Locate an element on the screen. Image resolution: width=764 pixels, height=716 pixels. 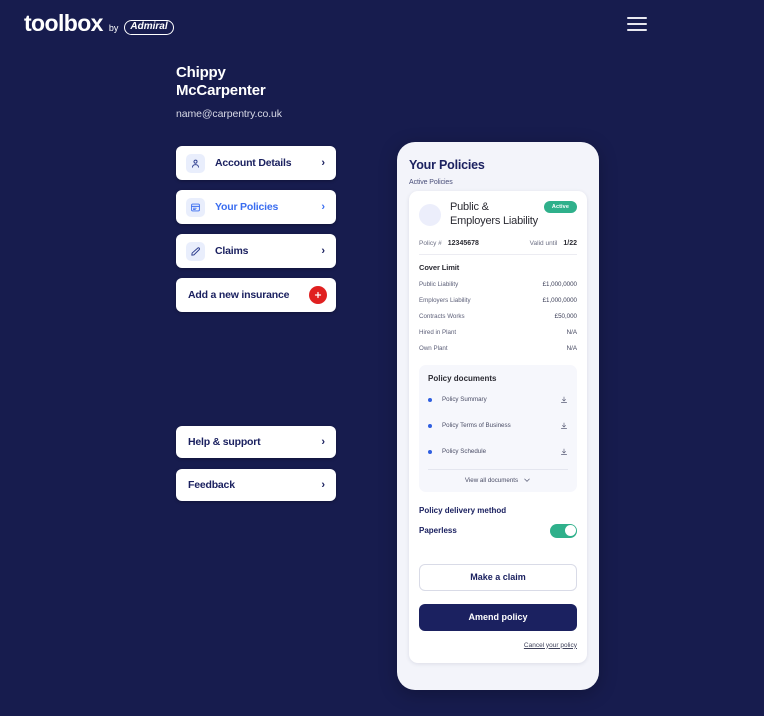
policy-name: Public & Employers Liability is located at coordinates (494, 215).